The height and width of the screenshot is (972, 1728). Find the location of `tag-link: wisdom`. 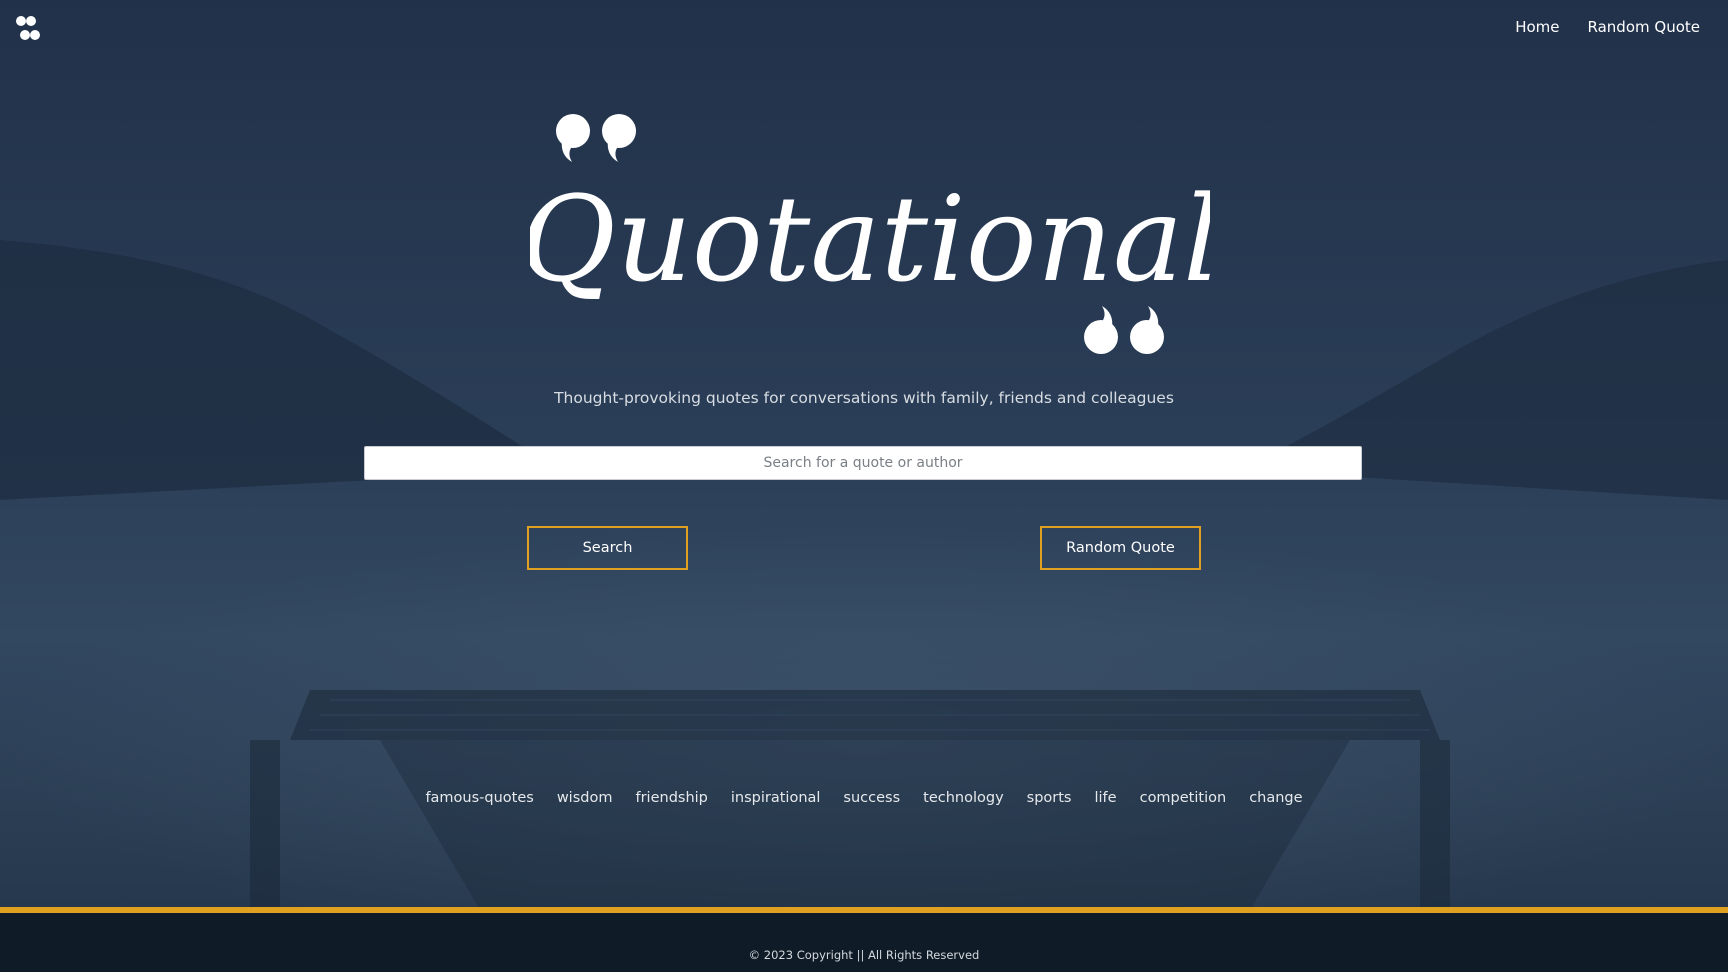

tag-link: wisdom is located at coordinates (585, 798).